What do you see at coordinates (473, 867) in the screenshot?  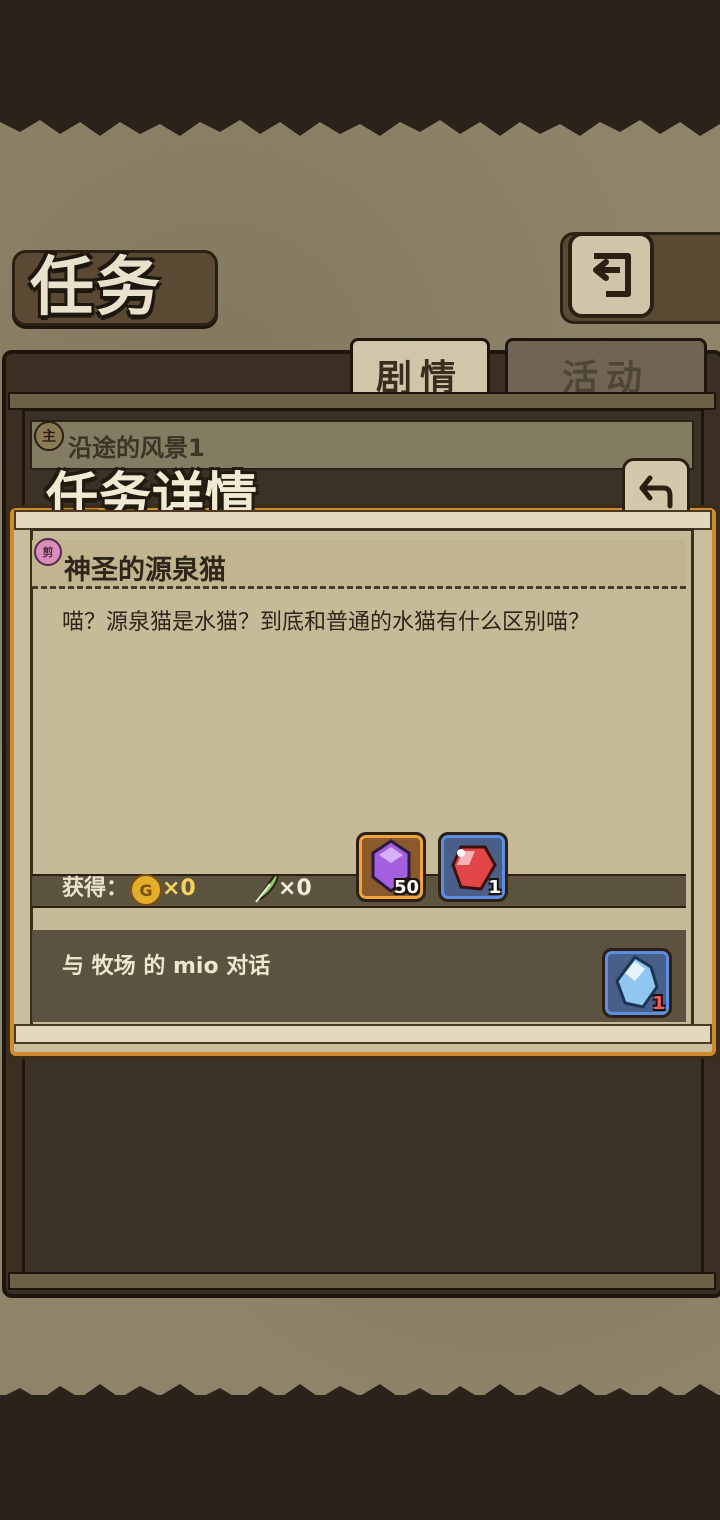 I see `reward-item-slot: 1` at bounding box center [473, 867].